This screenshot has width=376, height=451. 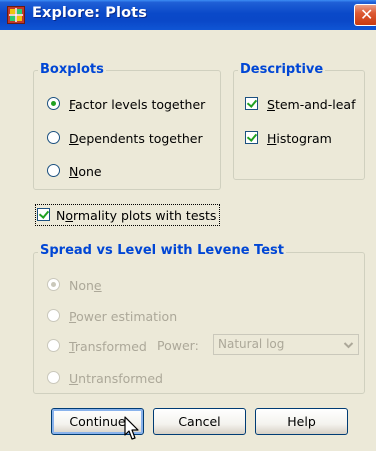 What do you see at coordinates (74, 171) in the screenshot?
I see `accel-key: N` at bounding box center [74, 171].